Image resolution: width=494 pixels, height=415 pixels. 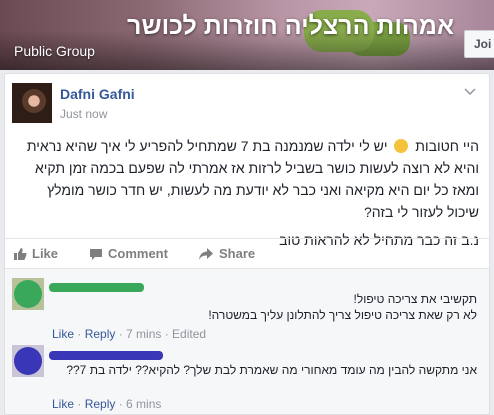 What do you see at coordinates (415, 299) in the screenshot?
I see `comment-text-line1: תקשיבי את צריכה טיפול!` at bounding box center [415, 299].